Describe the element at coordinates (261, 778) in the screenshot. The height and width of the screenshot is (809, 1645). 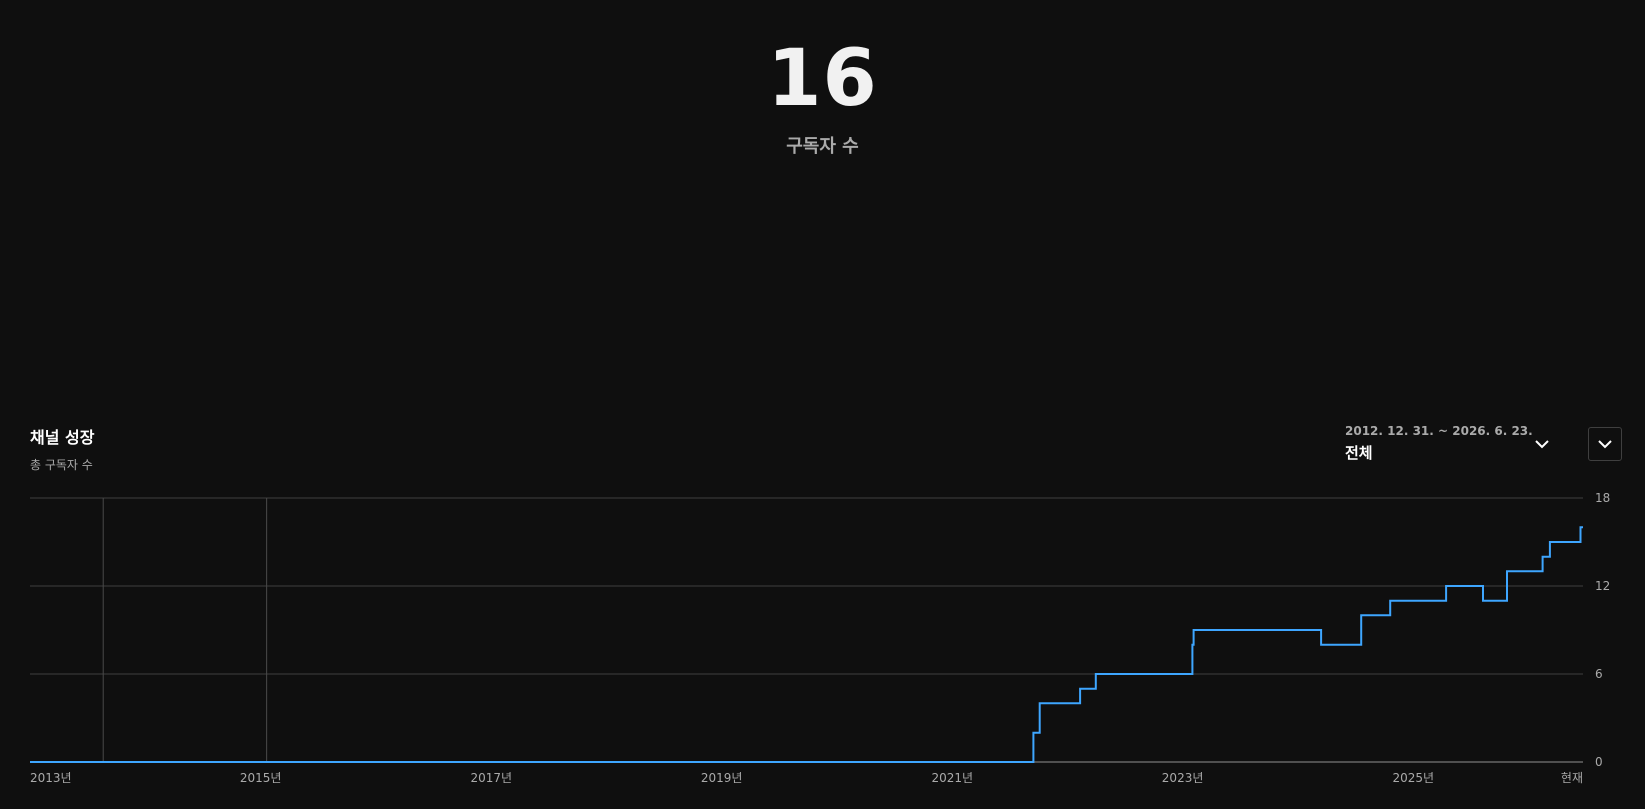
I see `x-tick-label: 2015년` at that location.